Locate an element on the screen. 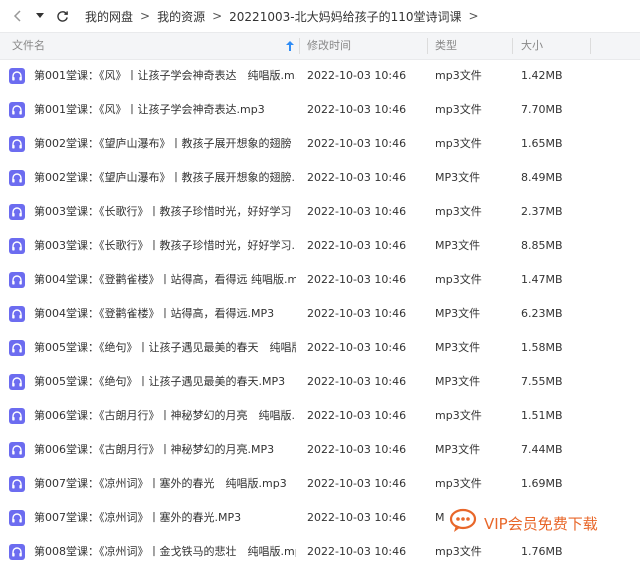  breadcrumb-item-current-folder: 20221003-北大妈妈给孩子的110堂诗词课 is located at coordinates (345, 16).